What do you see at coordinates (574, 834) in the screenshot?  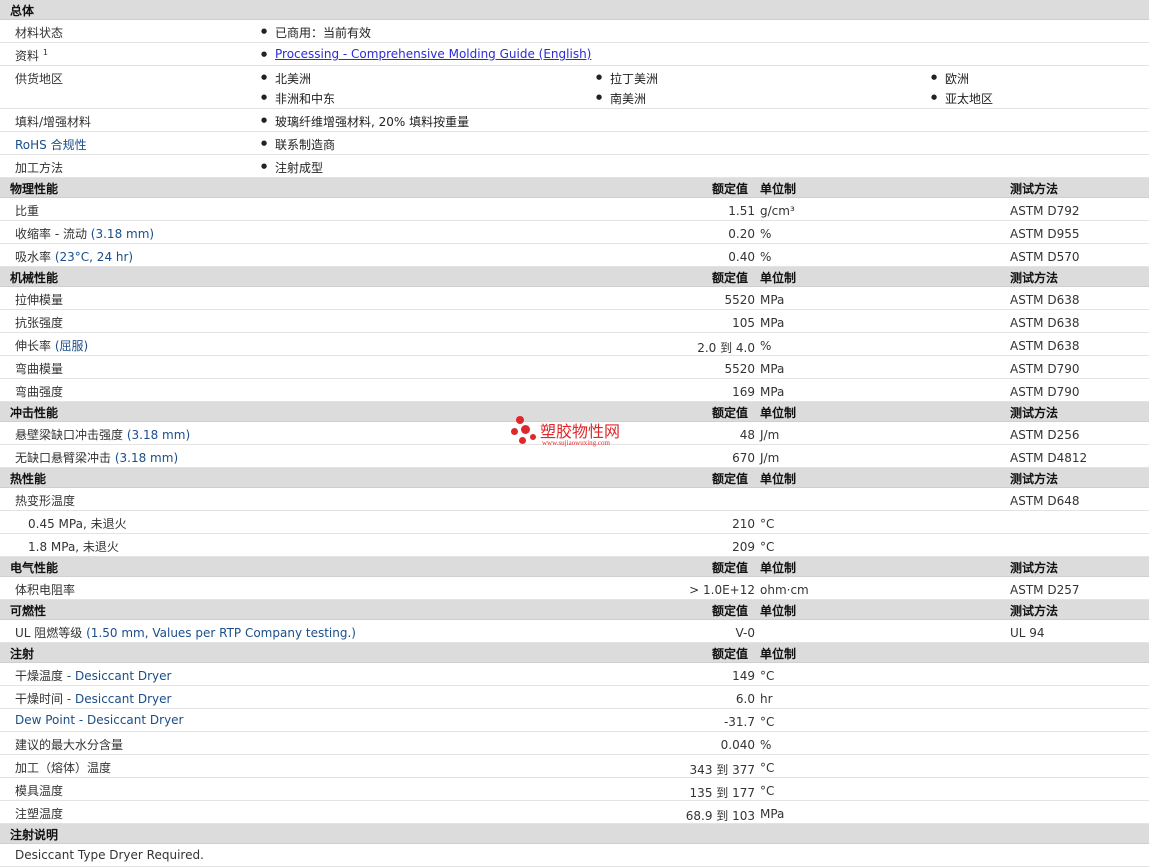 I see `section-header: 注射说明` at bounding box center [574, 834].